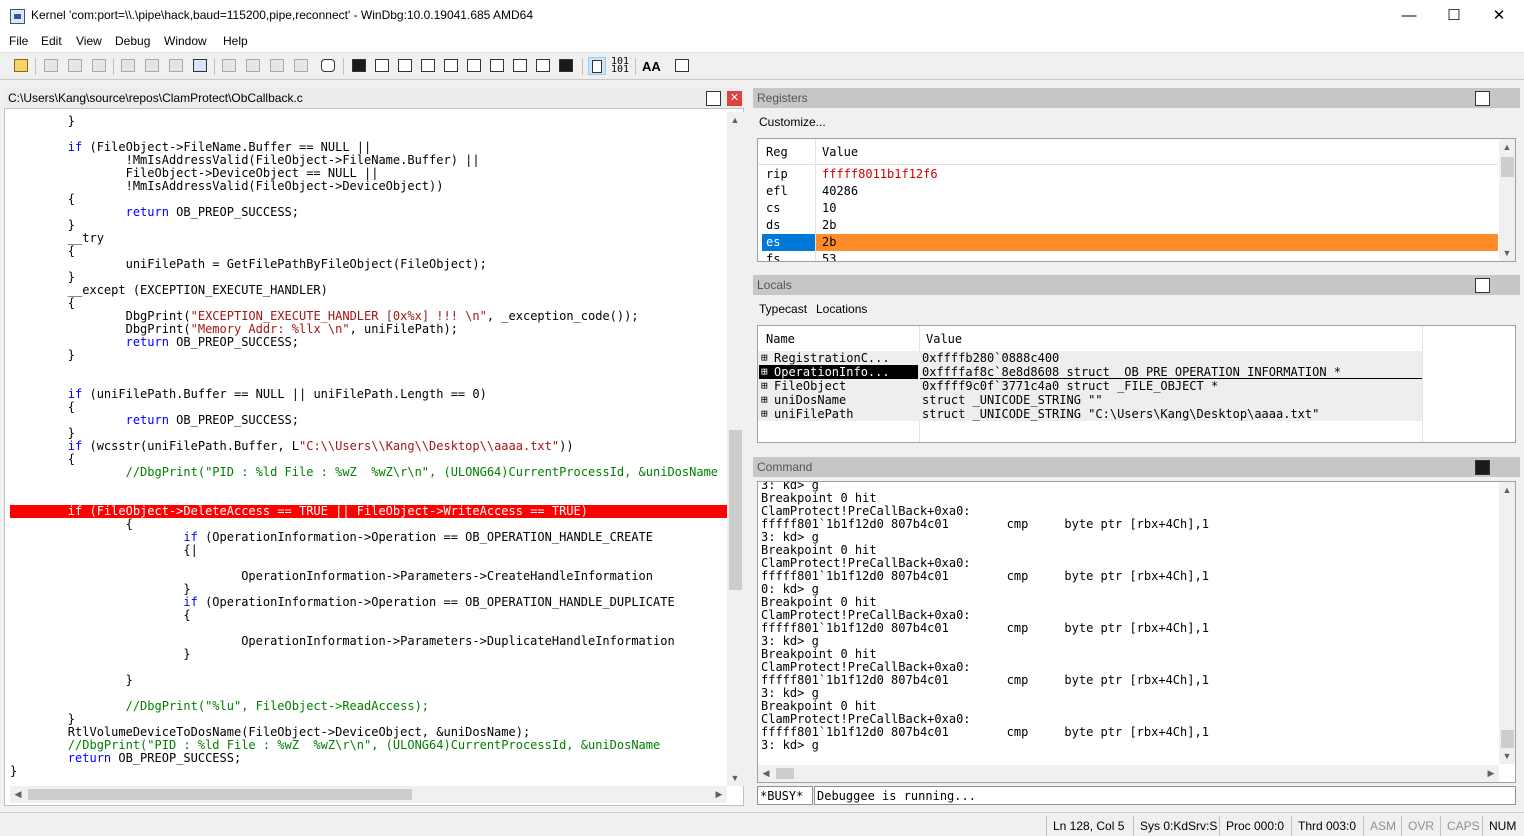  What do you see at coordinates (1128, 225) in the screenshot?
I see `register-row: ds 2b` at bounding box center [1128, 225].